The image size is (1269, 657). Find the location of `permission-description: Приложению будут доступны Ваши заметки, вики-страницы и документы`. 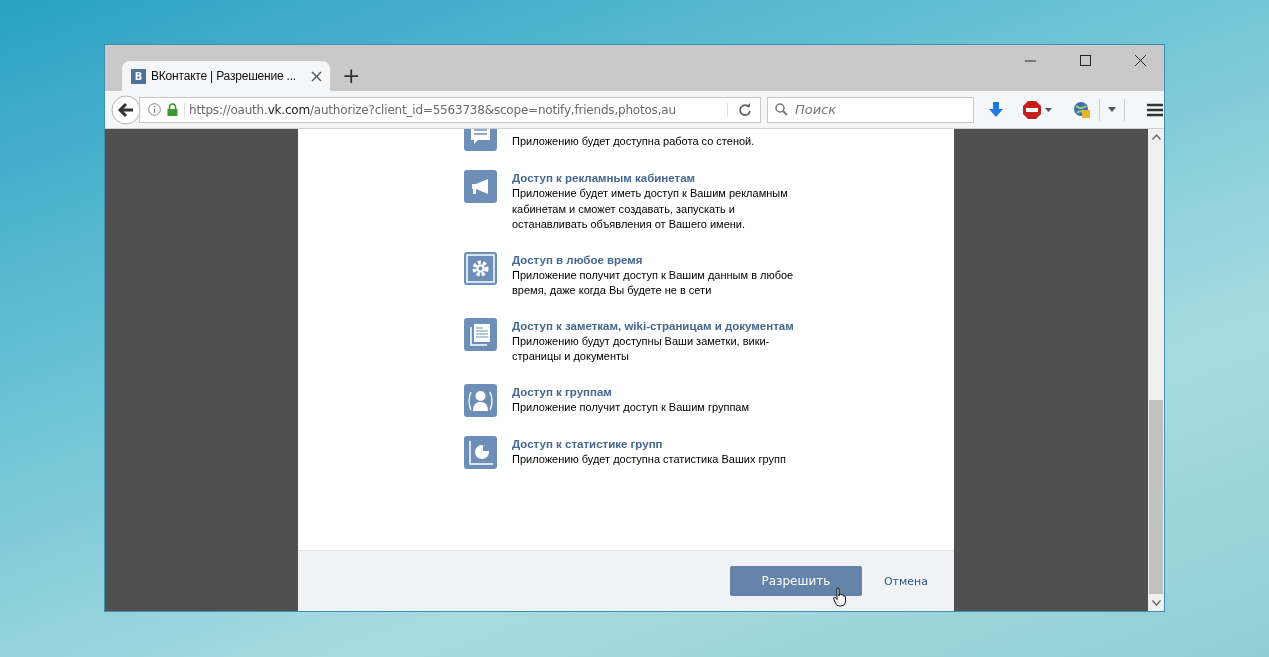

permission-description: Приложению будут доступны Ваши заметки, вики-страницы и документы is located at coordinates (641, 348).